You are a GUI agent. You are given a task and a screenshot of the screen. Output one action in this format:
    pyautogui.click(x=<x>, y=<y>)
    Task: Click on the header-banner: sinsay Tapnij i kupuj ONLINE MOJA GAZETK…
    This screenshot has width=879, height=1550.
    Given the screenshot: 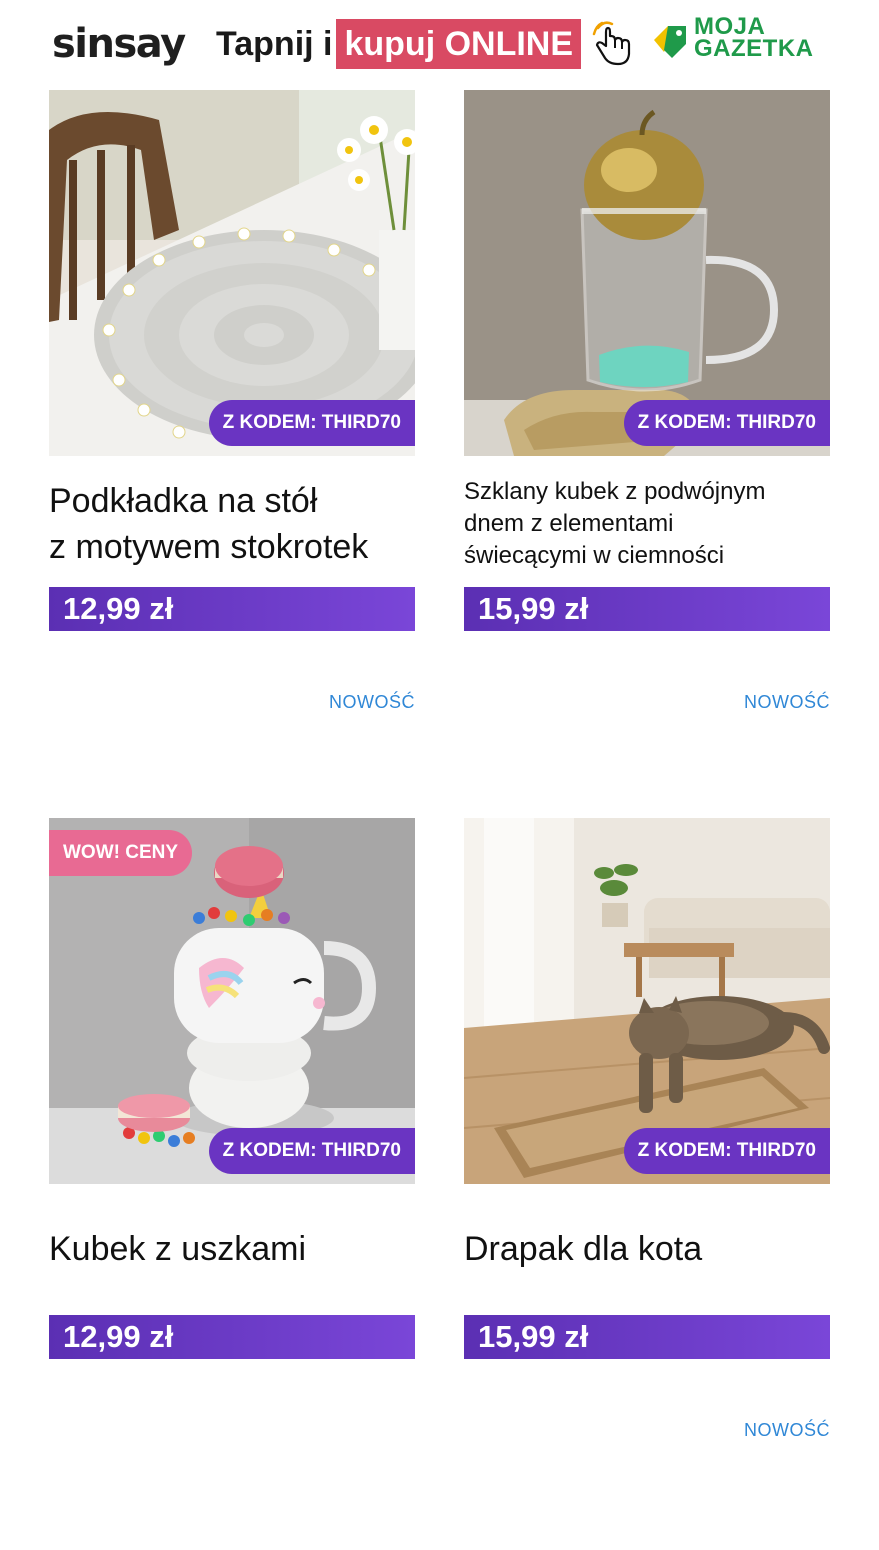 What is the action you would take?
    pyautogui.click(x=439, y=45)
    